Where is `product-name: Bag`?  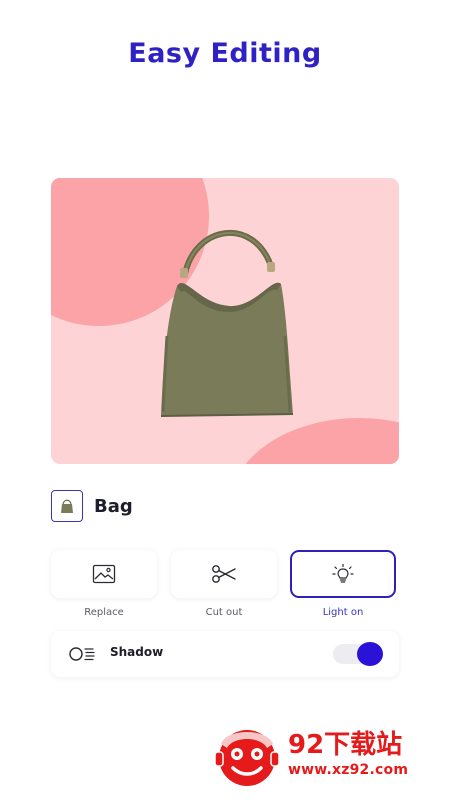 product-name: Bag is located at coordinates (113, 506).